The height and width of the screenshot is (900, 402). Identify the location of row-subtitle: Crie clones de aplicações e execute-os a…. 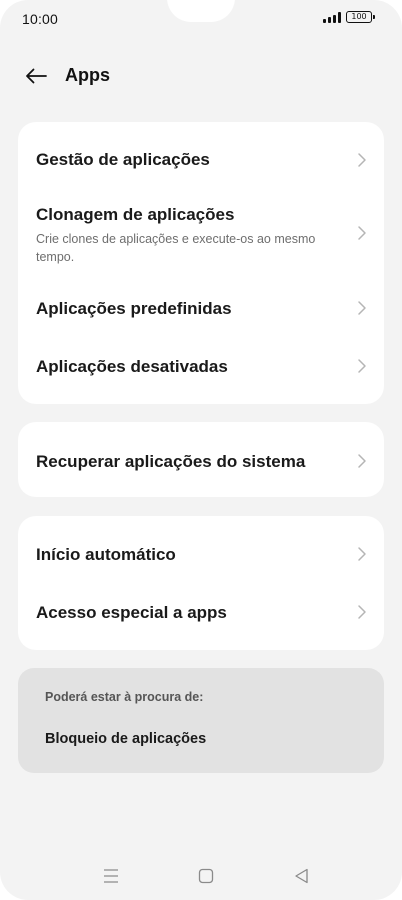
(176, 248).